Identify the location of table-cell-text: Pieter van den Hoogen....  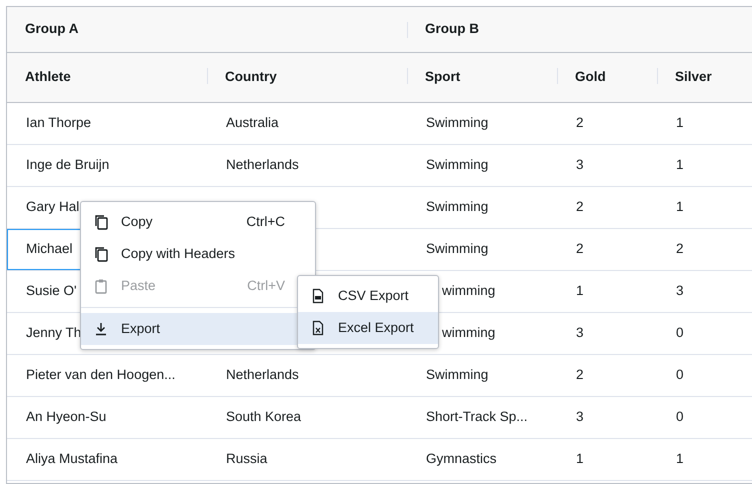
(101, 375).